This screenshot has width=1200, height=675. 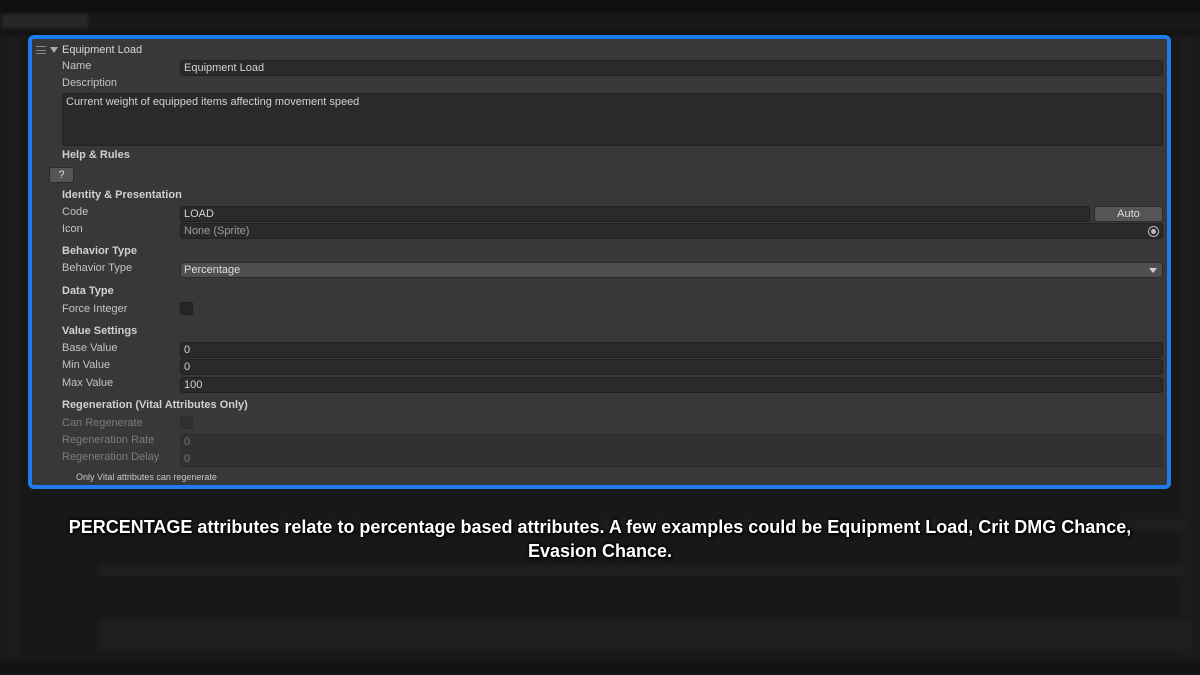 What do you see at coordinates (97, 268) in the screenshot?
I see `behavior-type-label: Behavior Type` at bounding box center [97, 268].